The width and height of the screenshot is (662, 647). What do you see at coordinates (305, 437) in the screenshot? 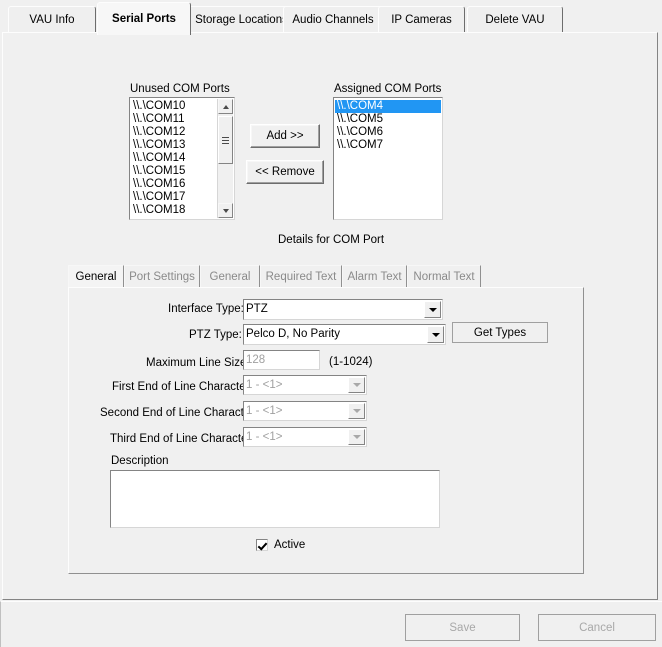
I see `third-eol-combo: 1 - <1>` at bounding box center [305, 437].